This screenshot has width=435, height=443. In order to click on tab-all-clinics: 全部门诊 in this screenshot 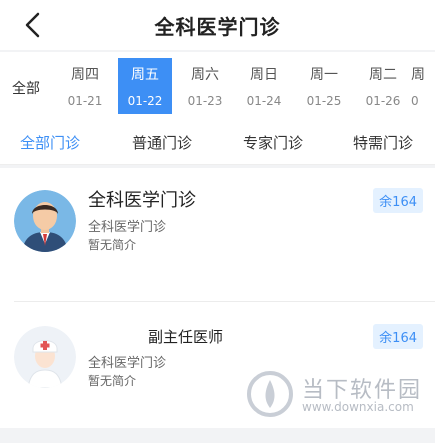, I will do `click(50, 142)`.